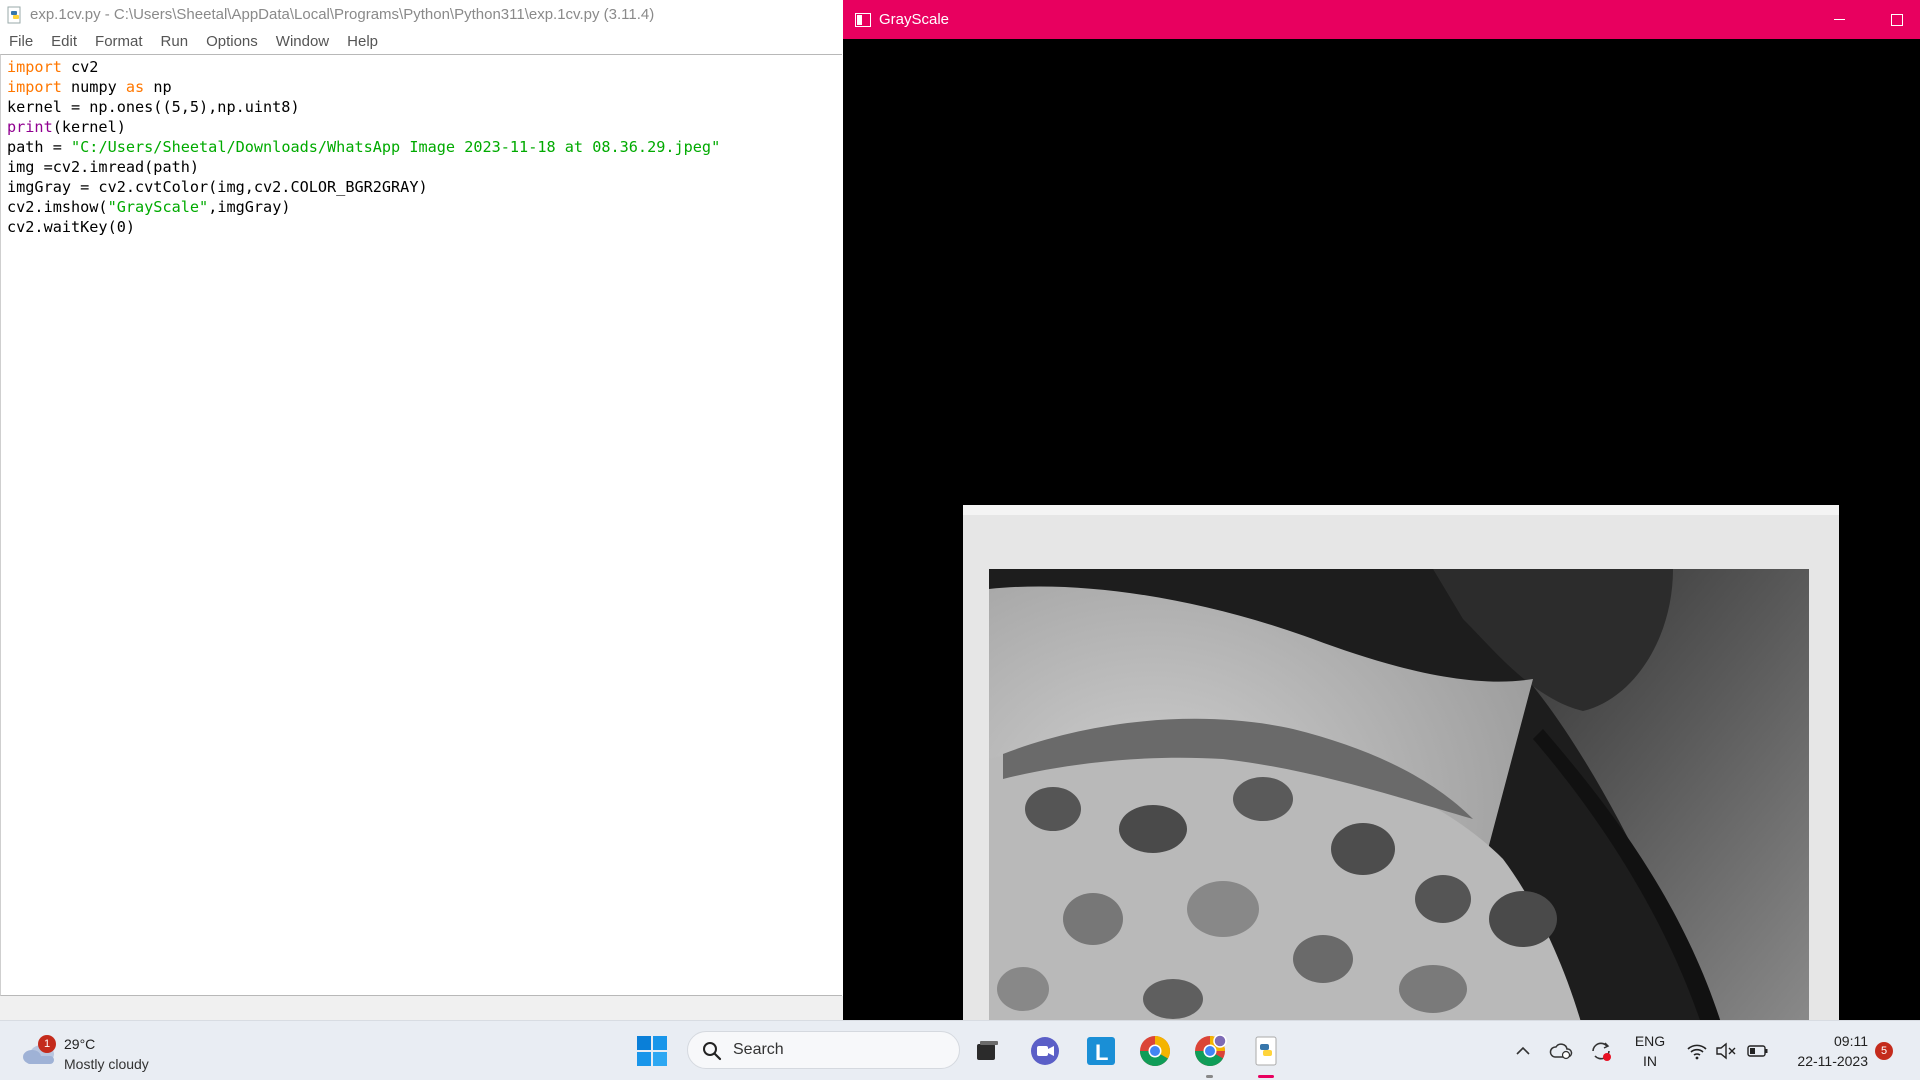 Image resolution: width=1920 pixels, height=1081 pixels. What do you see at coordinates (758, 1049) in the screenshot?
I see `search-placeholder: Search` at bounding box center [758, 1049].